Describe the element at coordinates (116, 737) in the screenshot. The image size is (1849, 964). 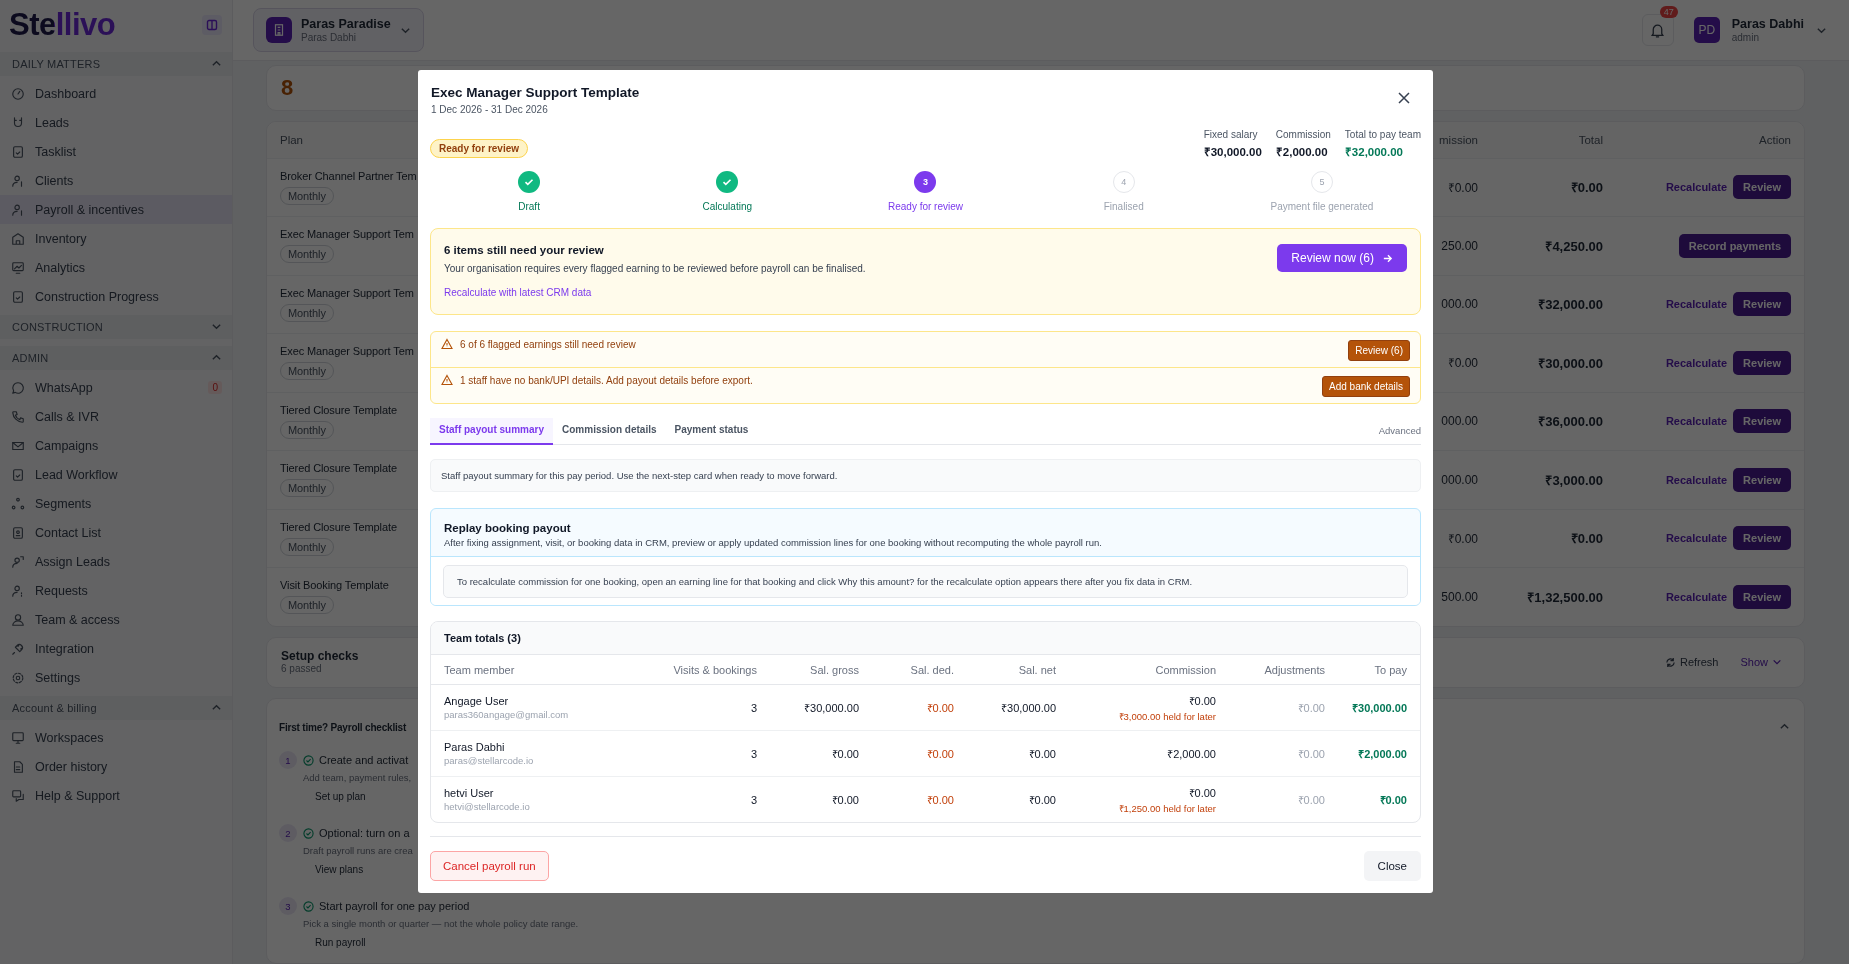
I see `sidebar-item: Workspaces` at that location.